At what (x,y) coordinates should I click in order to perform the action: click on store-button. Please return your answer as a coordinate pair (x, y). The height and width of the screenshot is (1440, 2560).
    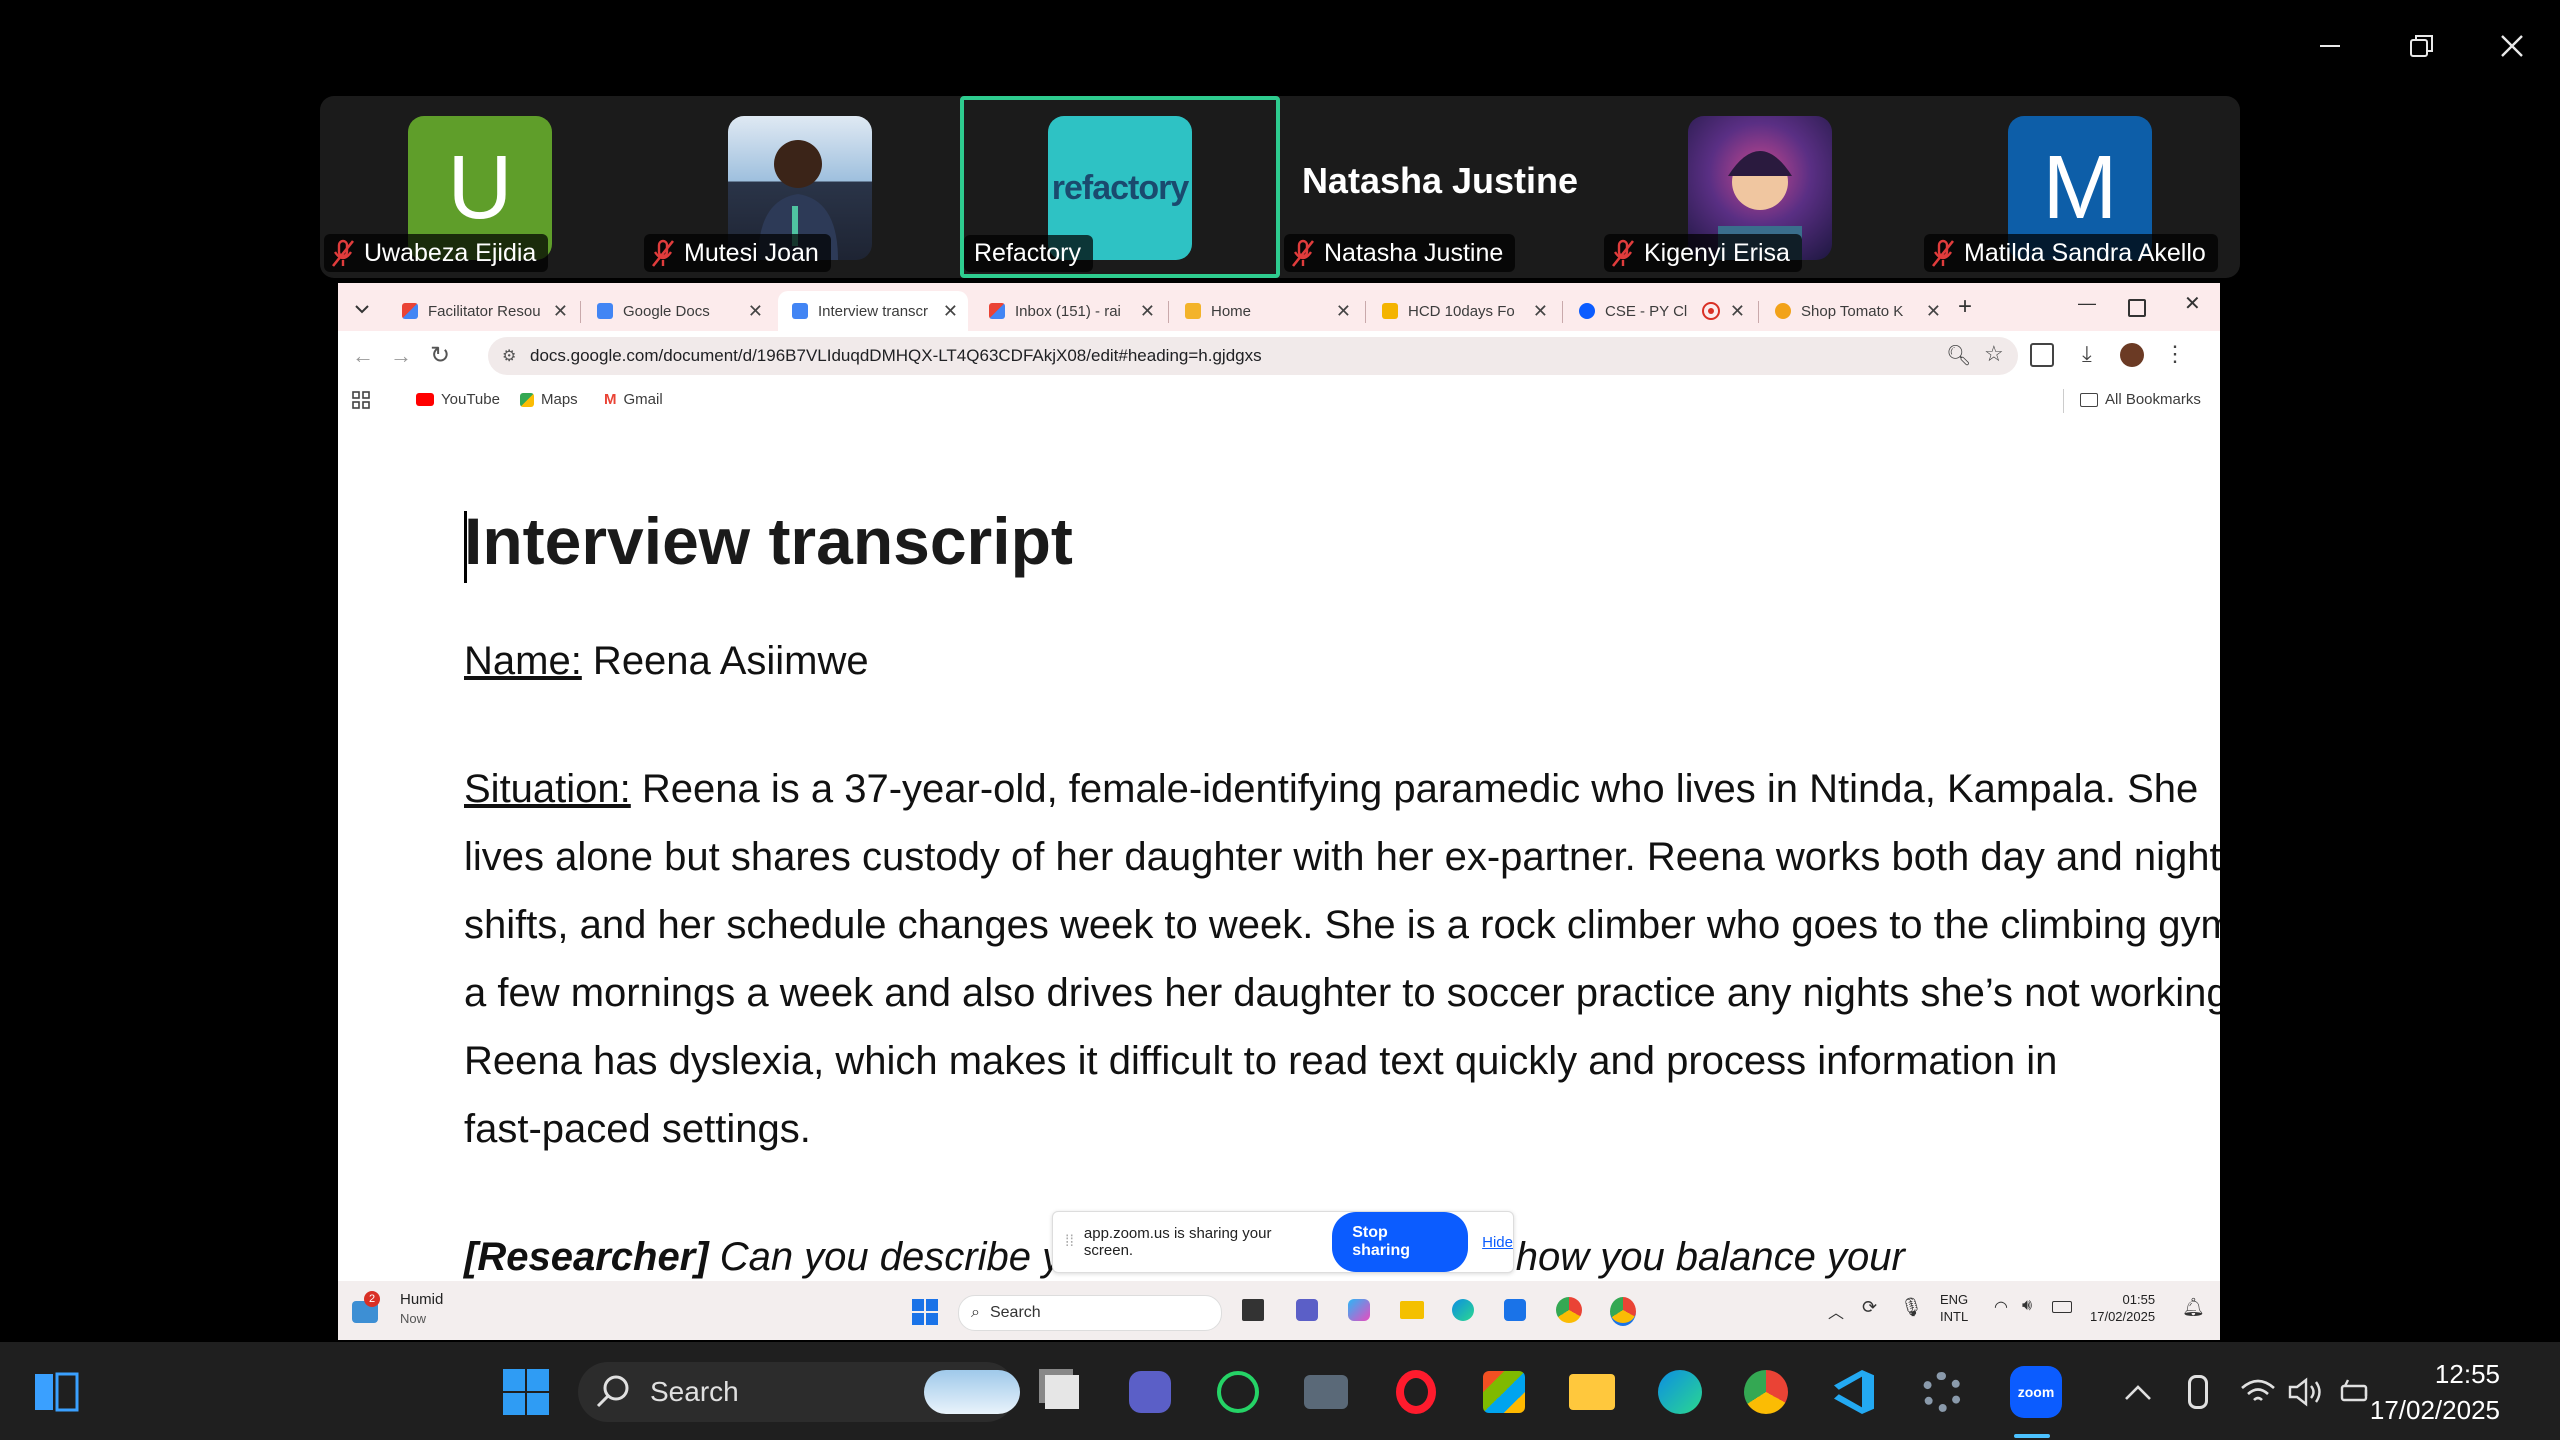
    Looking at the image, I should click on (1504, 1392).